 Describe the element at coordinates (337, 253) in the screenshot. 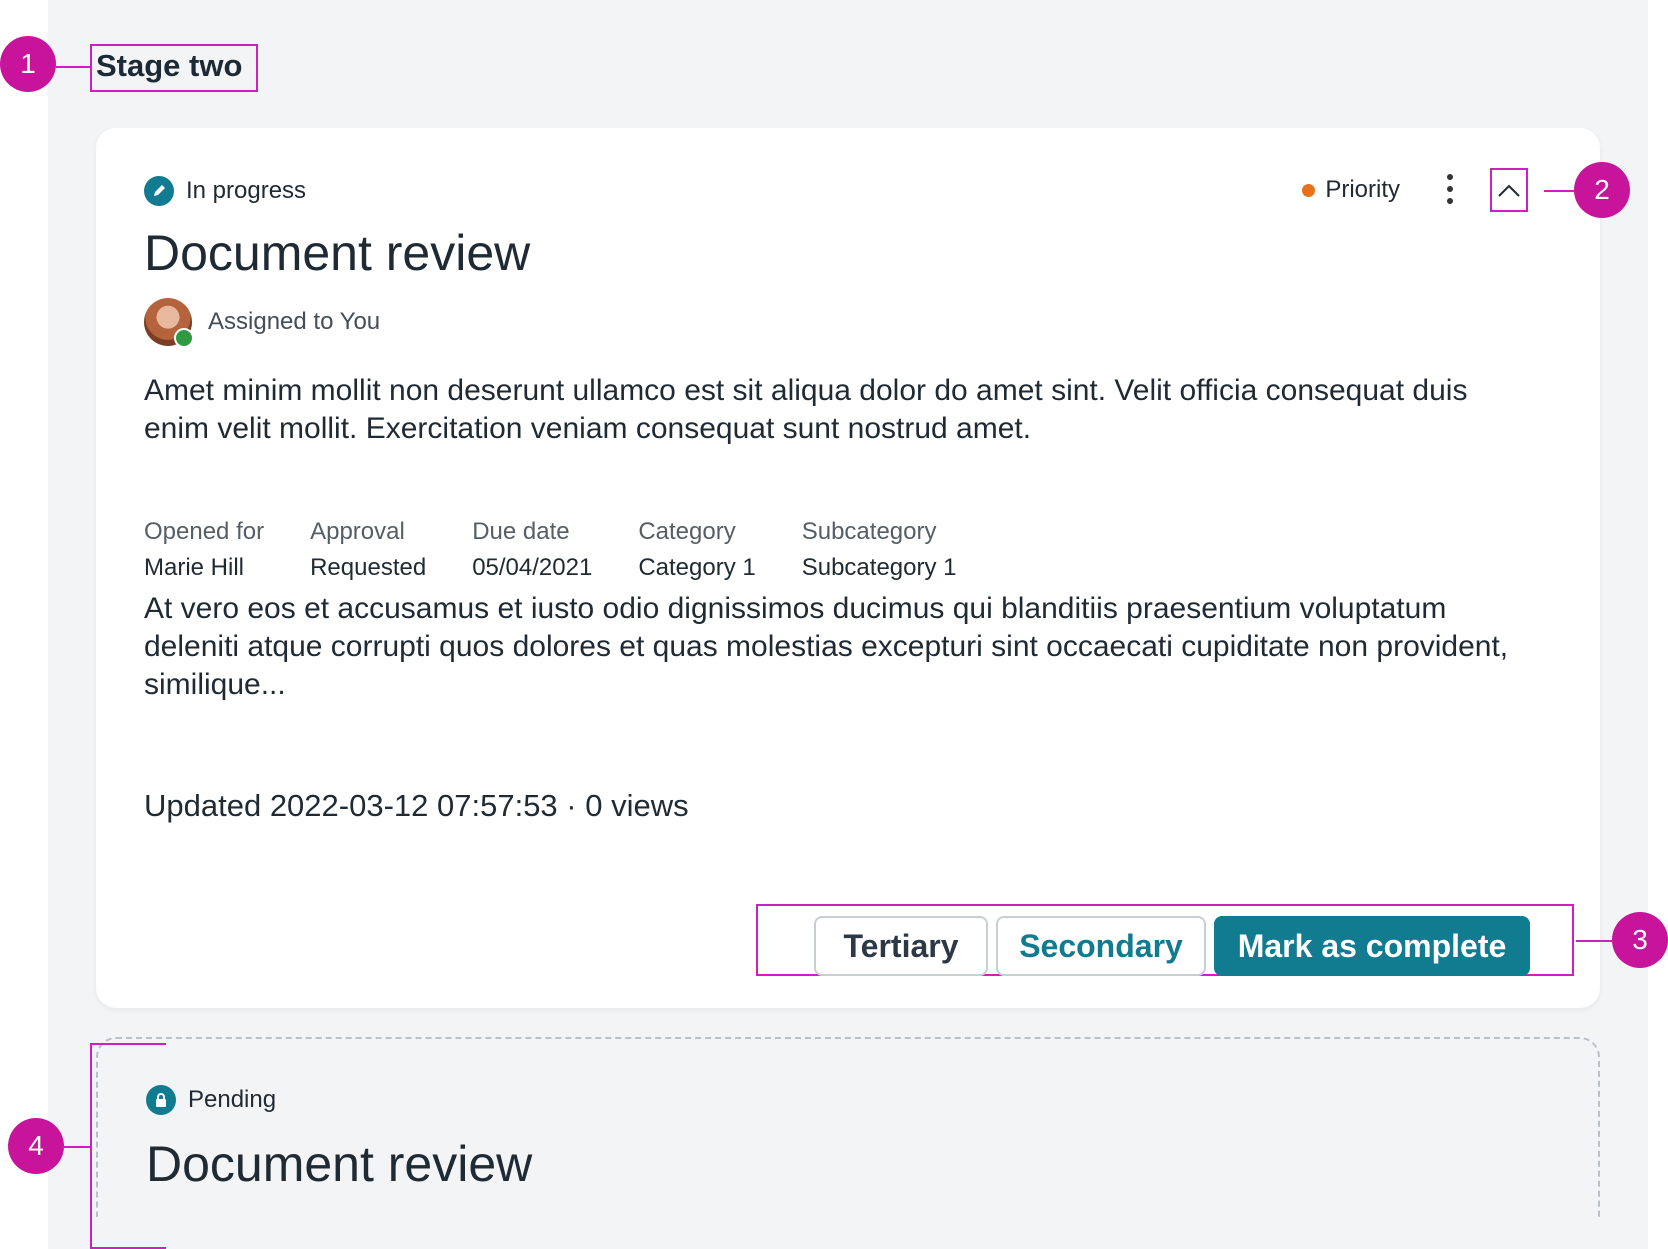

I see `card-title: Document review` at that location.